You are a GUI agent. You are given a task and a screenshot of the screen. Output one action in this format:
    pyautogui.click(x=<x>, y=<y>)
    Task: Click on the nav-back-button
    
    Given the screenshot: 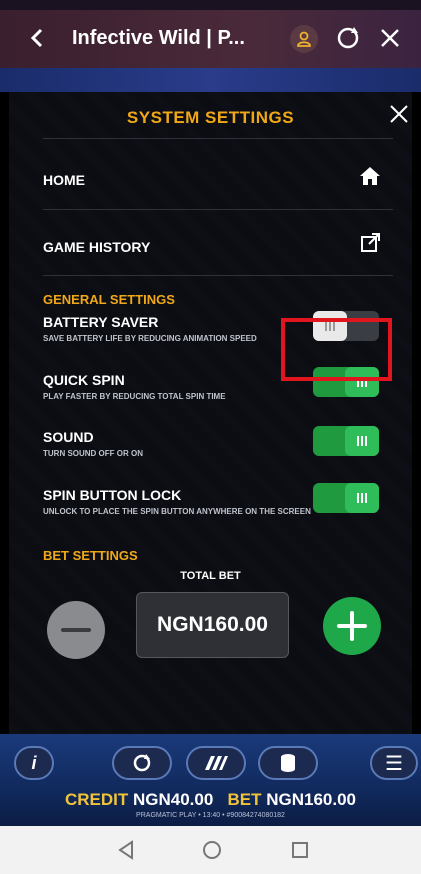 What is the action you would take?
    pyautogui.click(x=126, y=850)
    